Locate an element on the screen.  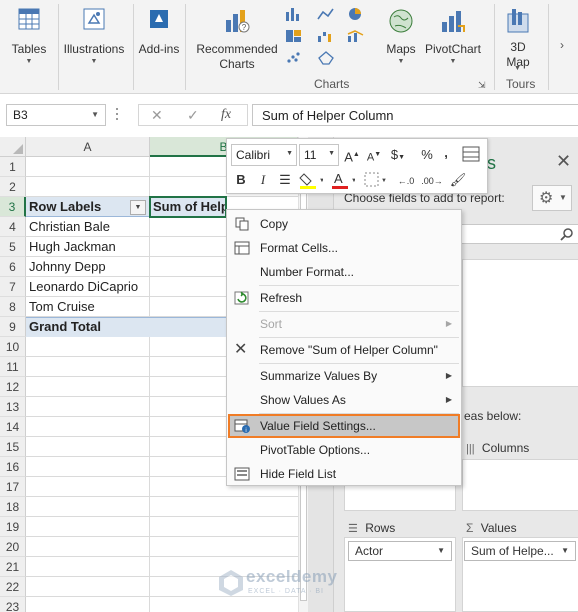
drag-handle-icon is located at coordinates (117, 115).